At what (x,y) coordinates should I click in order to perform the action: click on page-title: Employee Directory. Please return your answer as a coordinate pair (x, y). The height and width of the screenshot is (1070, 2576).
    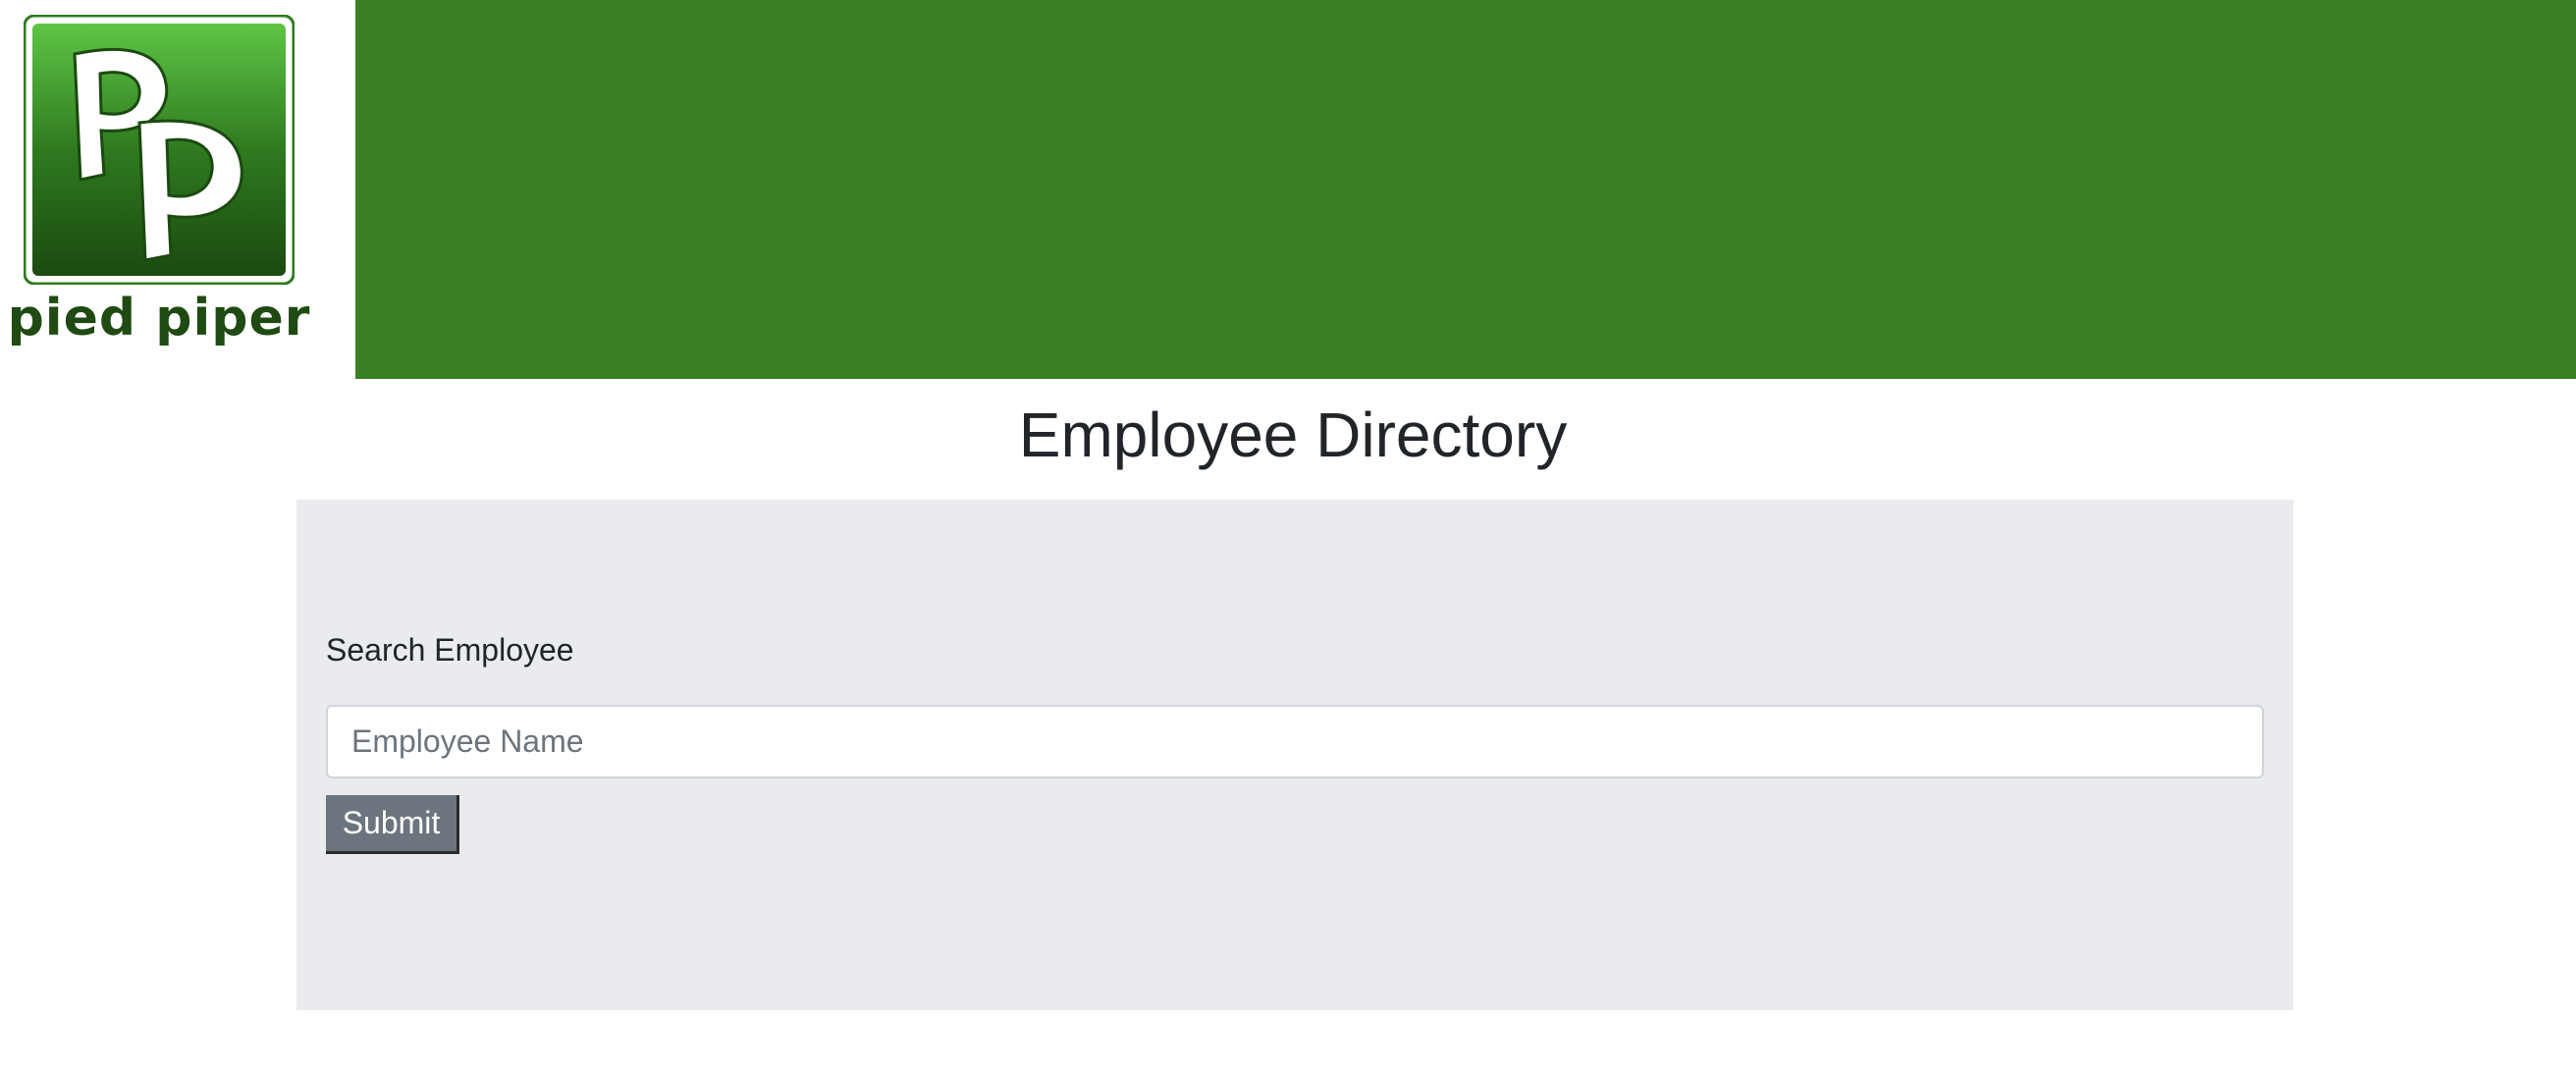
    Looking at the image, I should click on (1293, 435).